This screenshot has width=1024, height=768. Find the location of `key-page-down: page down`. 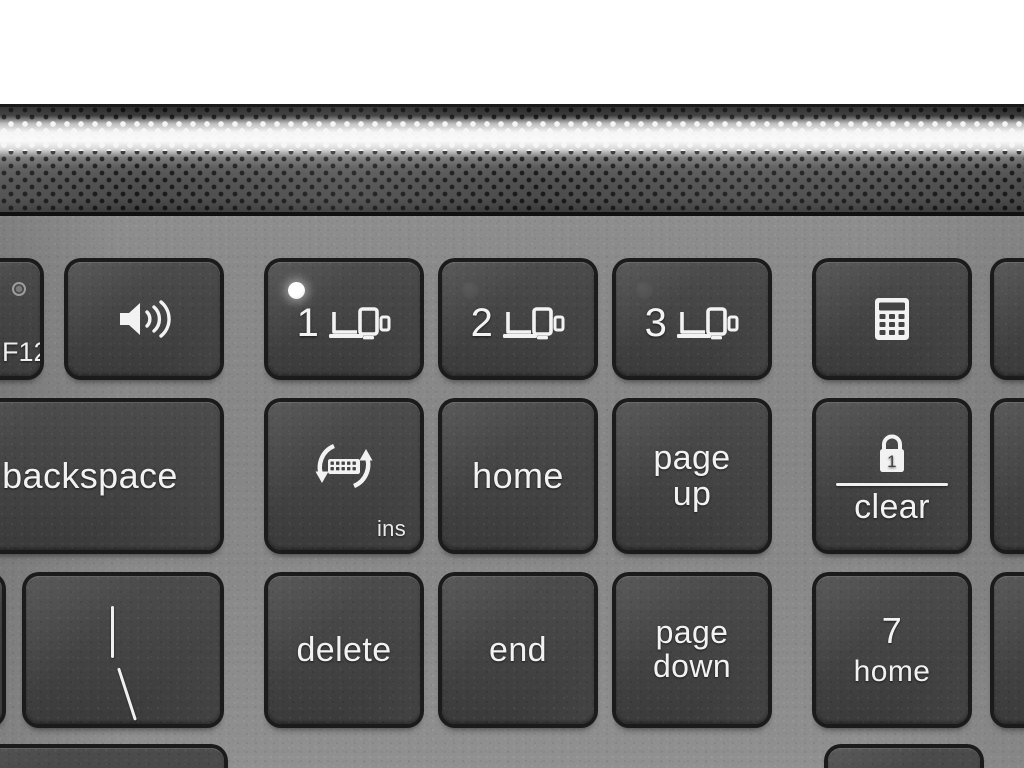

key-page-down: page down is located at coordinates (692, 650).